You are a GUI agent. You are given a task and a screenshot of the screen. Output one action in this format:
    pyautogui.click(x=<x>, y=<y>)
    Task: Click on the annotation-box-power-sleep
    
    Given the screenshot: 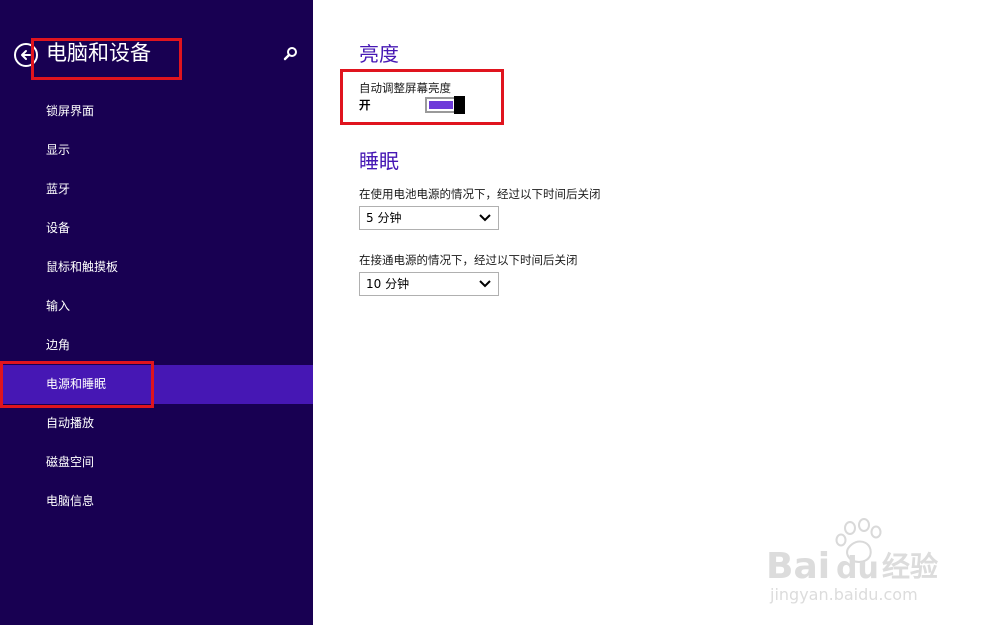 What is the action you would take?
    pyautogui.click(x=77, y=384)
    